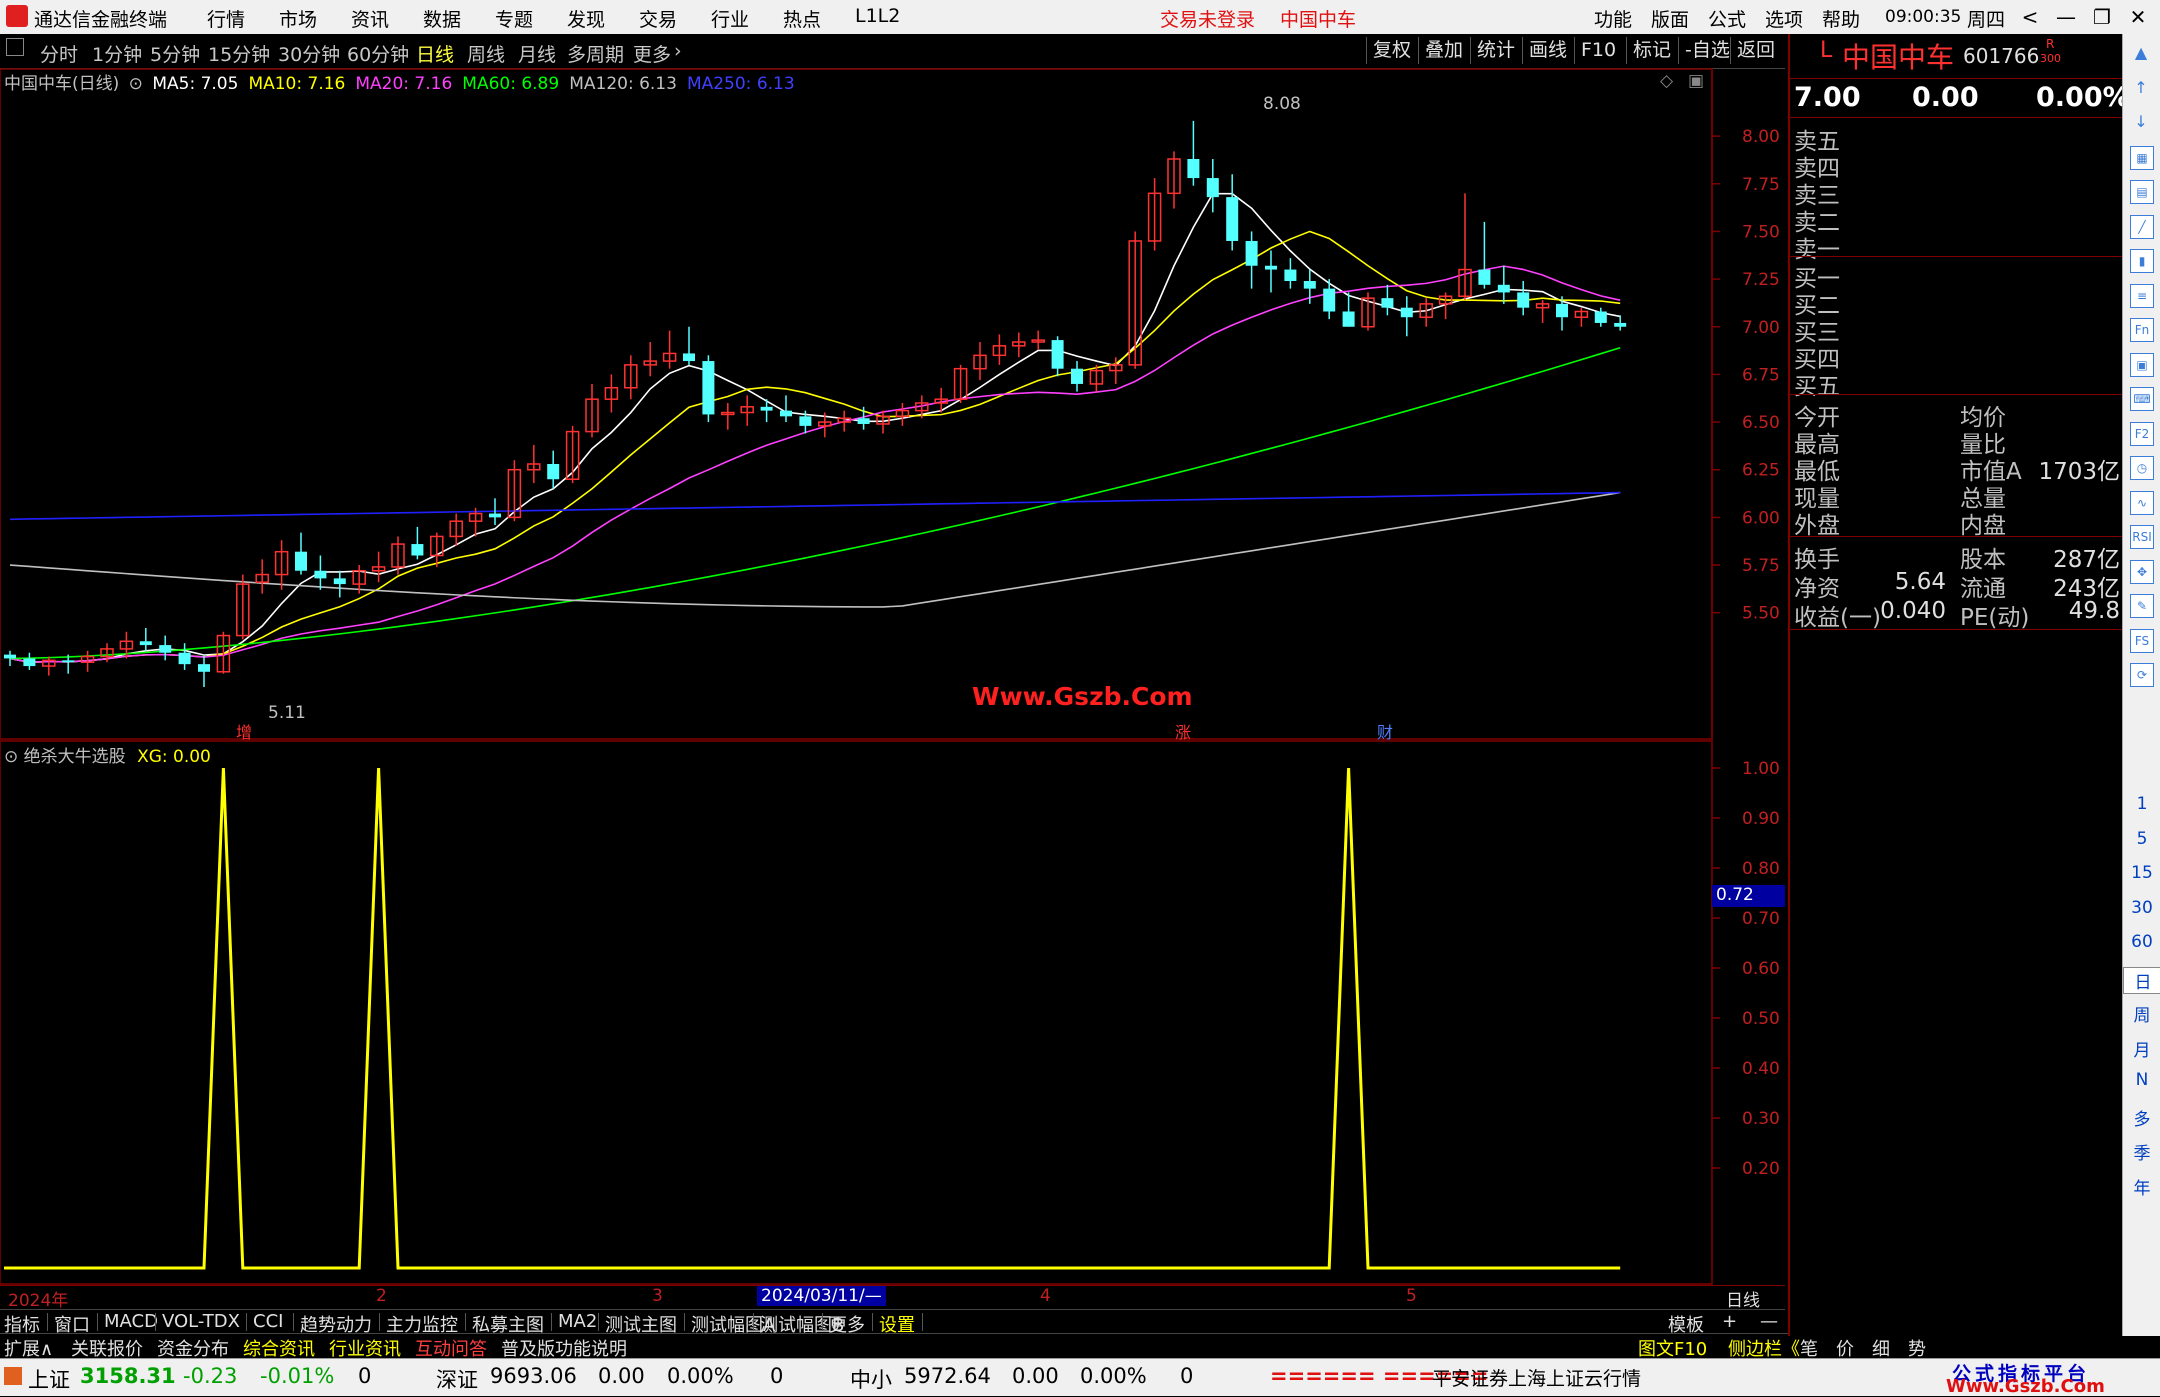 Image resolution: width=2160 pixels, height=1397 pixels. I want to click on menu-news: 资讯, so click(370, 18).